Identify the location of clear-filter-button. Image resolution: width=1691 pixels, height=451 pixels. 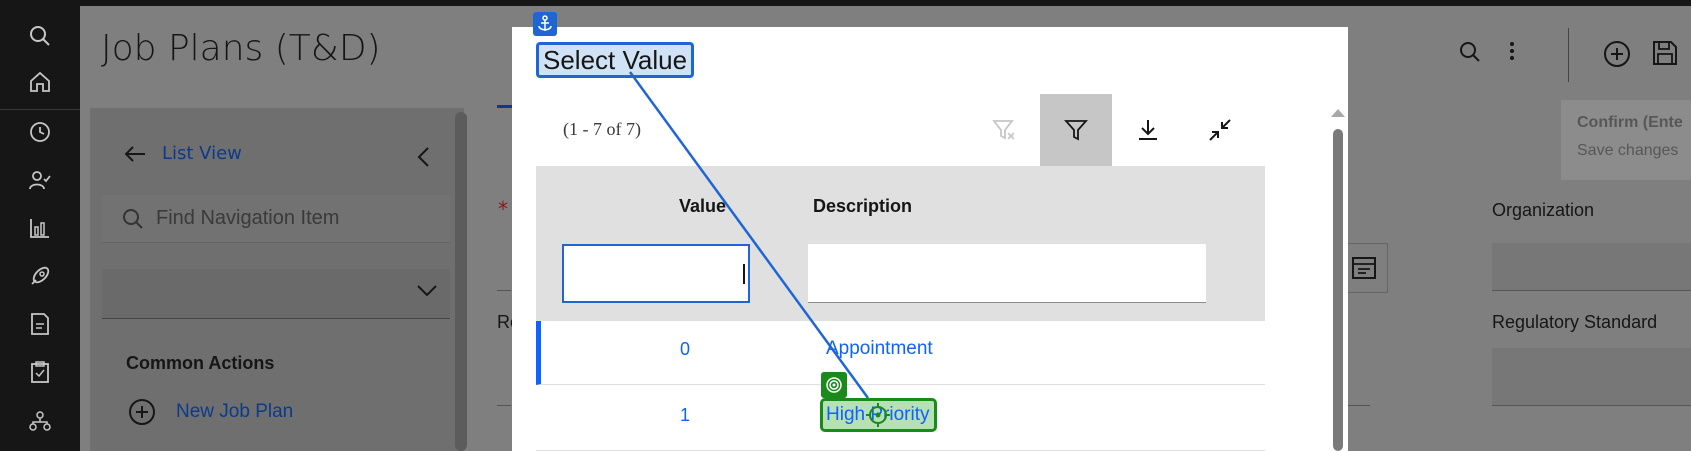
(1004, 130).